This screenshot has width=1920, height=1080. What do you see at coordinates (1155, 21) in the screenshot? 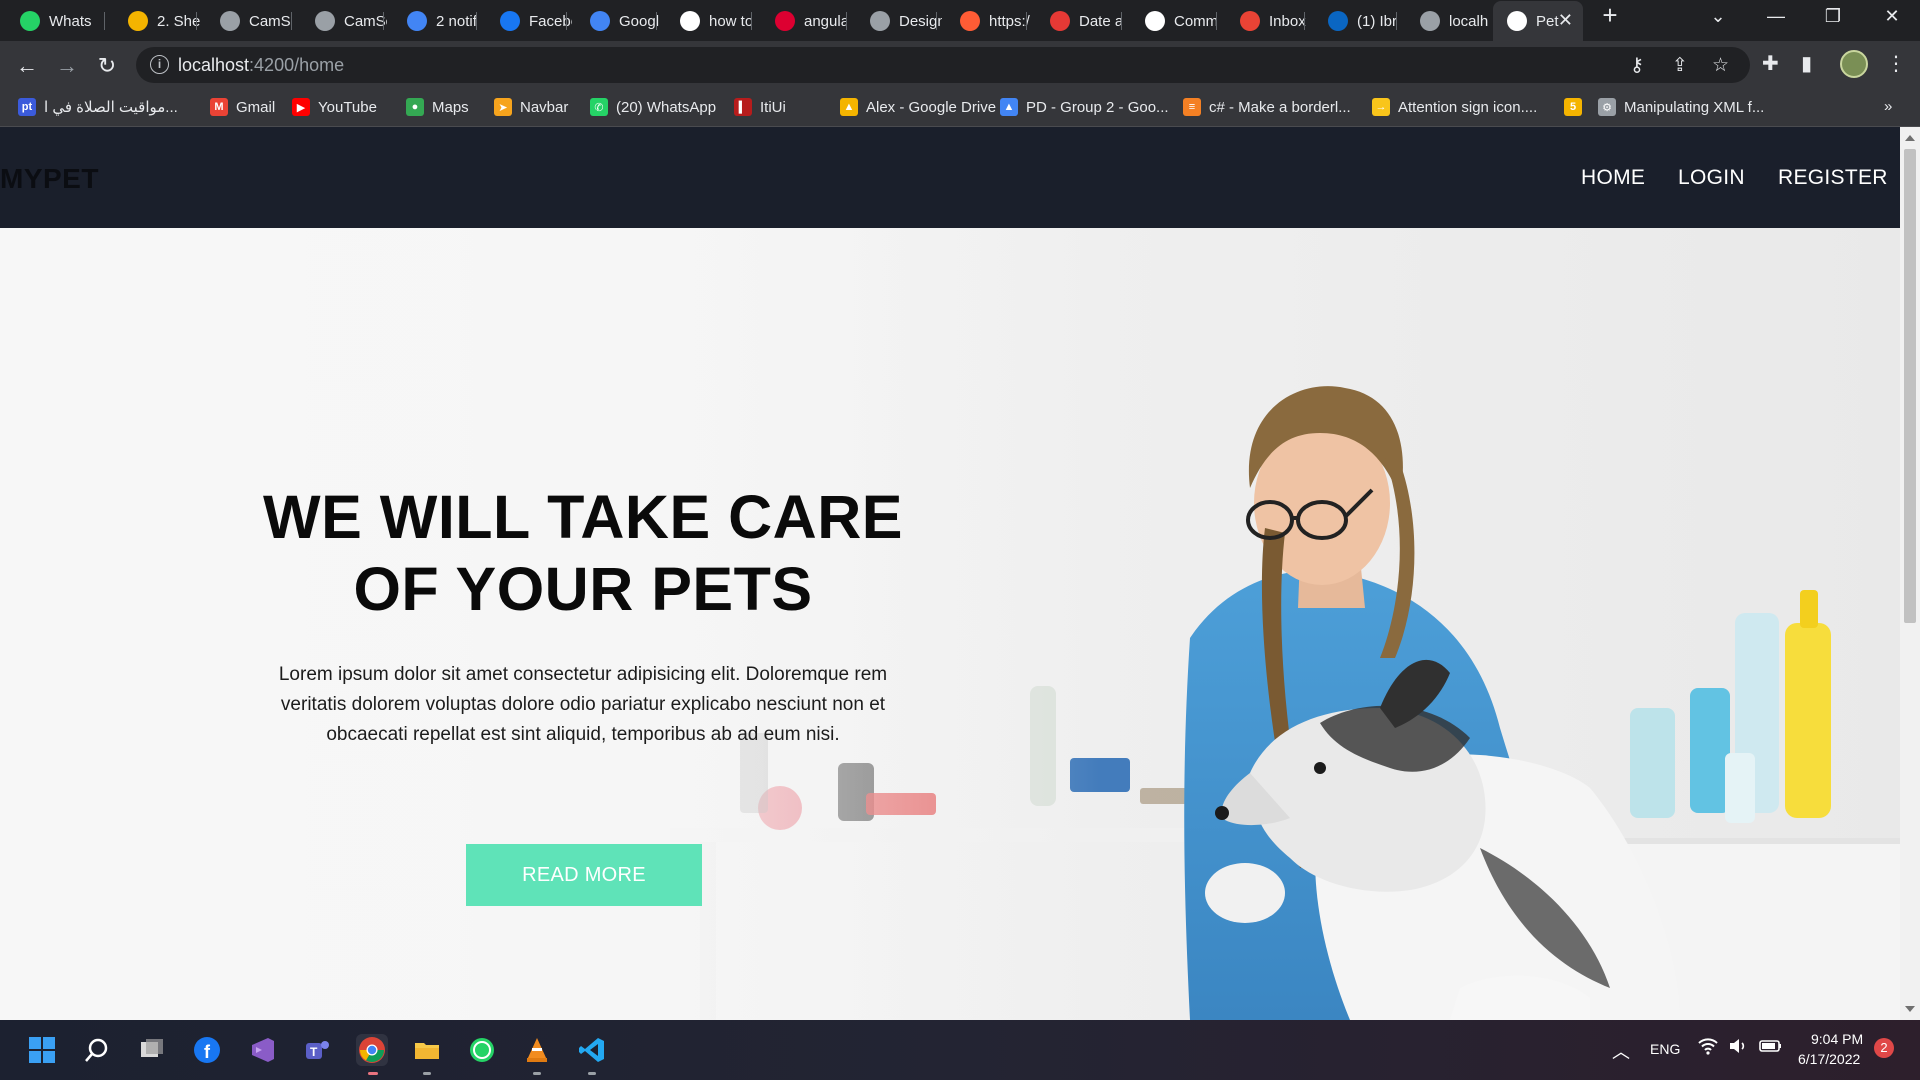
I see `github-icon` at bounding box center [1155, 21].